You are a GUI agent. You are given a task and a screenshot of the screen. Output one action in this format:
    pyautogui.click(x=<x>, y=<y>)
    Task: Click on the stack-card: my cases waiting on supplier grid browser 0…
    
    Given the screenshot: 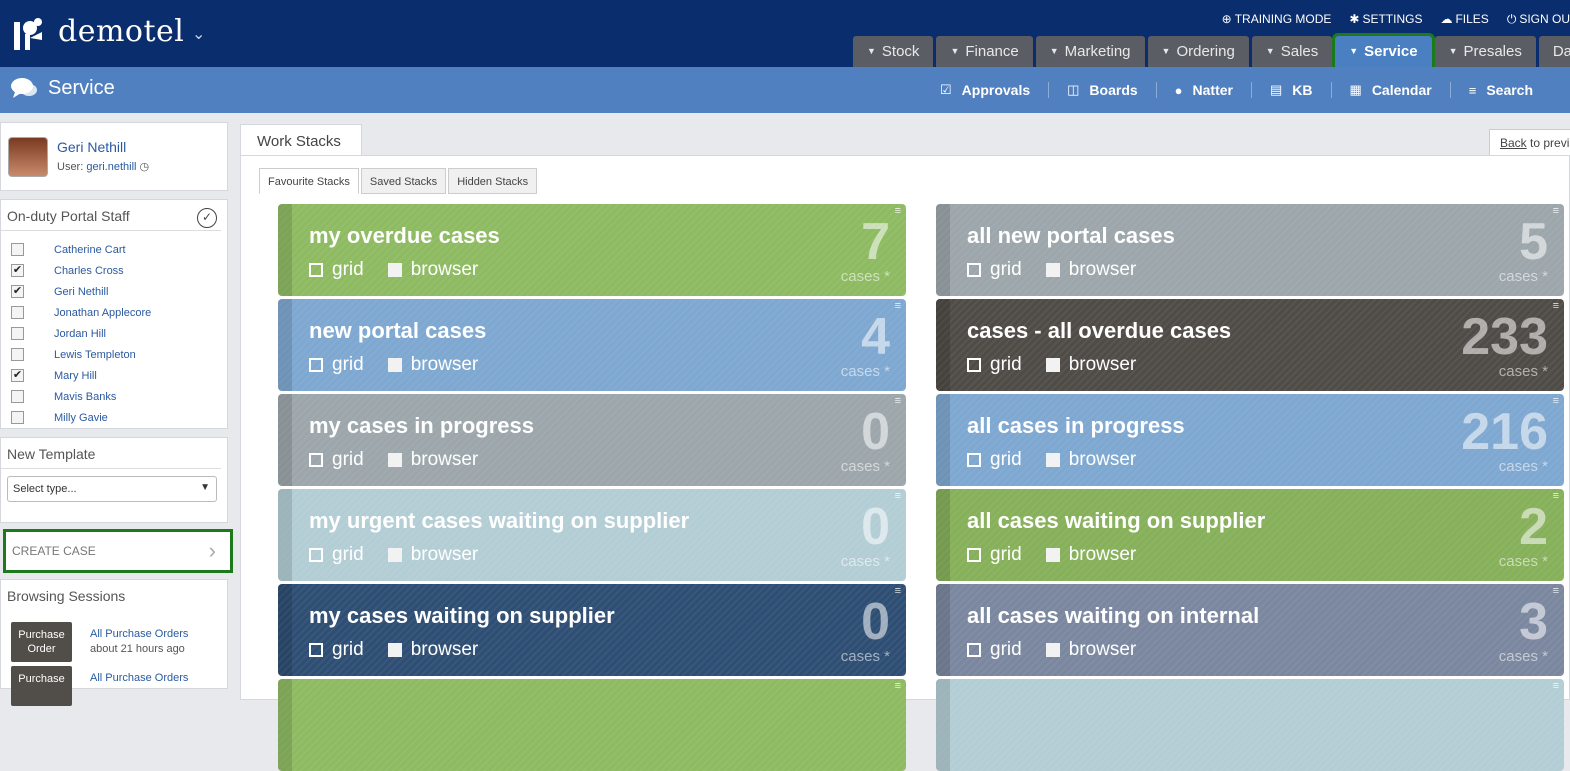 What is the action you would take?
    pyautogui.click(x=592, y=630)
    